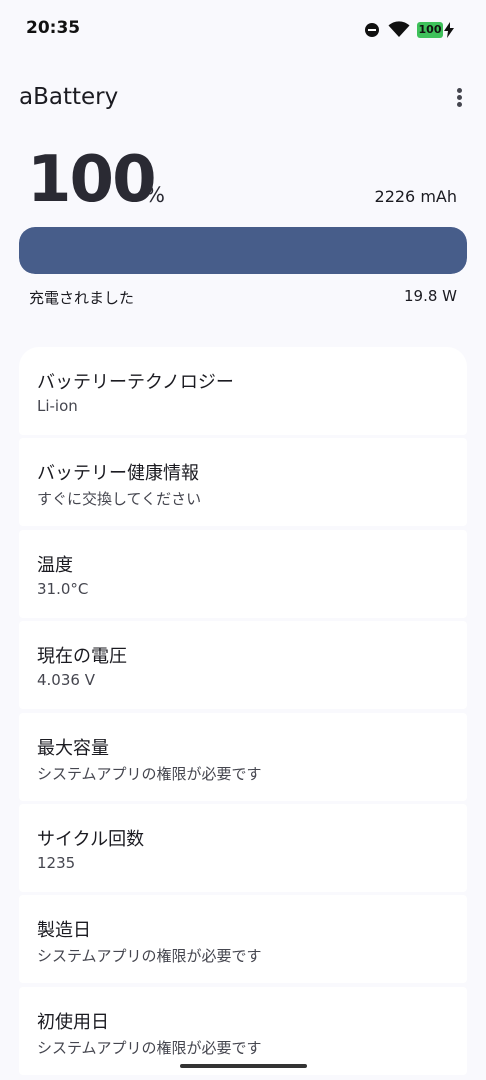 This screenshot has height=1080, width=486. Describe the element at coordinates (155, 195) in the screenshot. I see `percent-sign: %` at that location.